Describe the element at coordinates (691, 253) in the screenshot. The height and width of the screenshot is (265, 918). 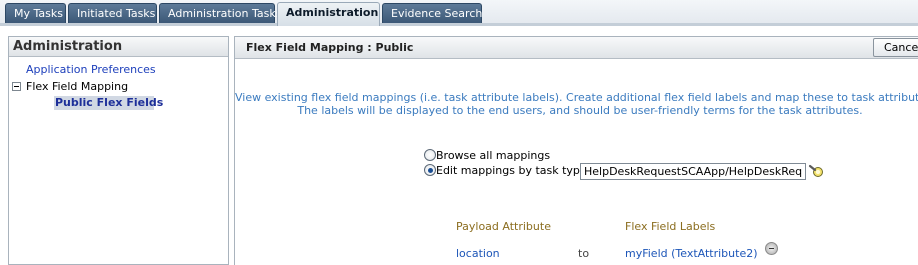
I see `flex-field-label-link: myField (TextAttribute2)` at that location.